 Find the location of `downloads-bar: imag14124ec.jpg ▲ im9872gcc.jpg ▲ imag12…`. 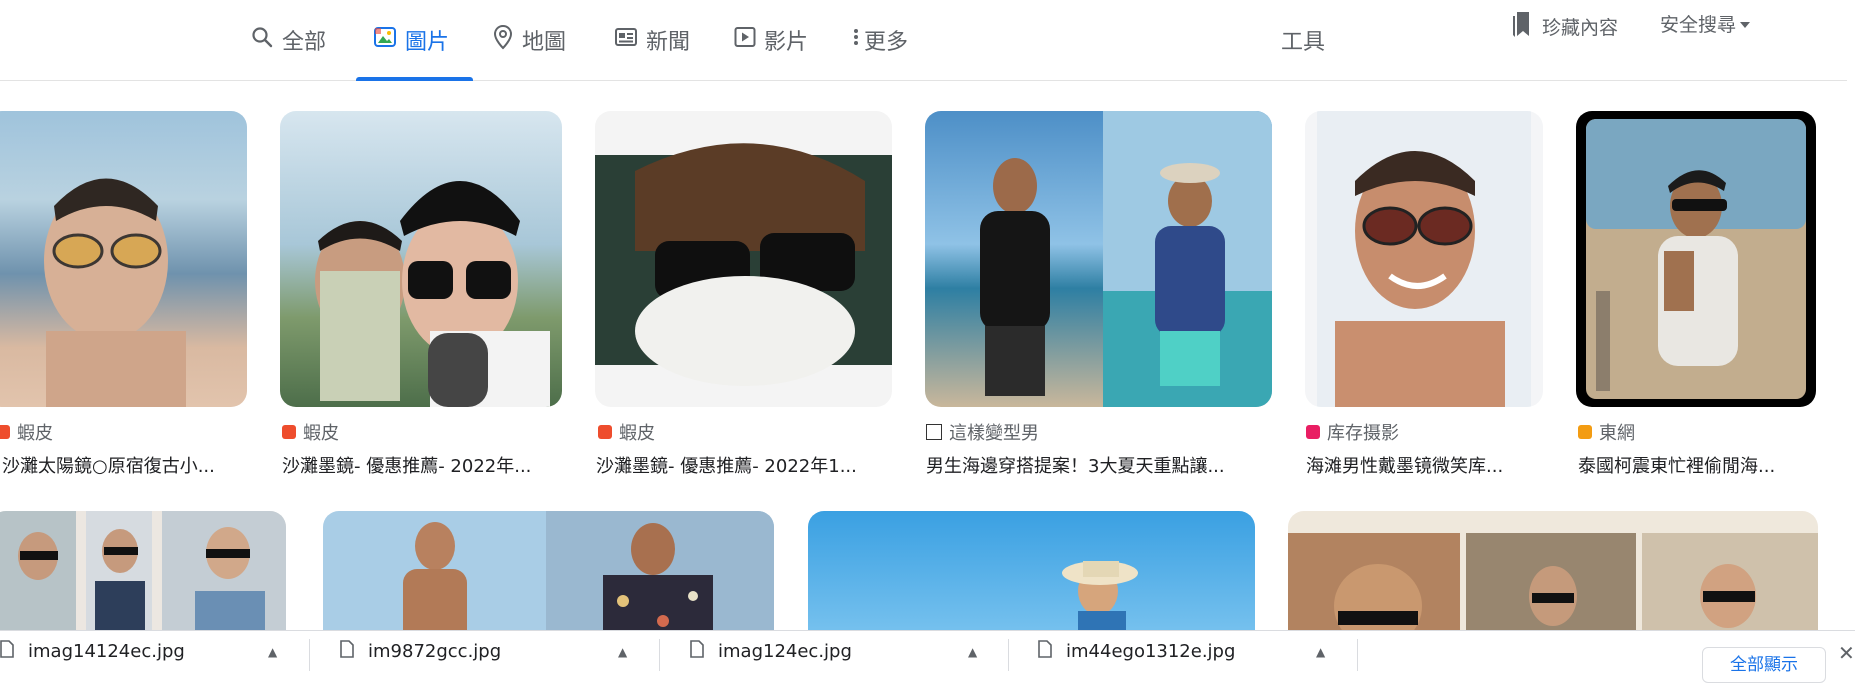

downloads-bar: imag14124ec.jpg ▲ im9872gcc.jpg ▲ imag12… is located at coordinates (927, 656).